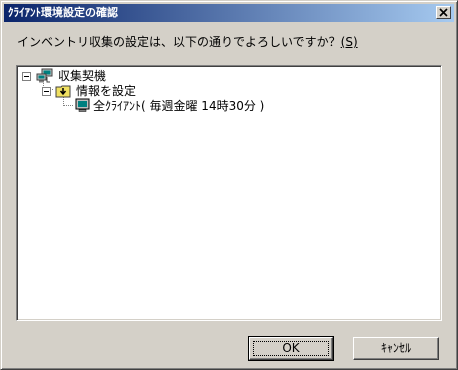  I want to click on question-text: インベントリ収集の設定は、以下の通りでよろしいですか？, so click(179, 42).